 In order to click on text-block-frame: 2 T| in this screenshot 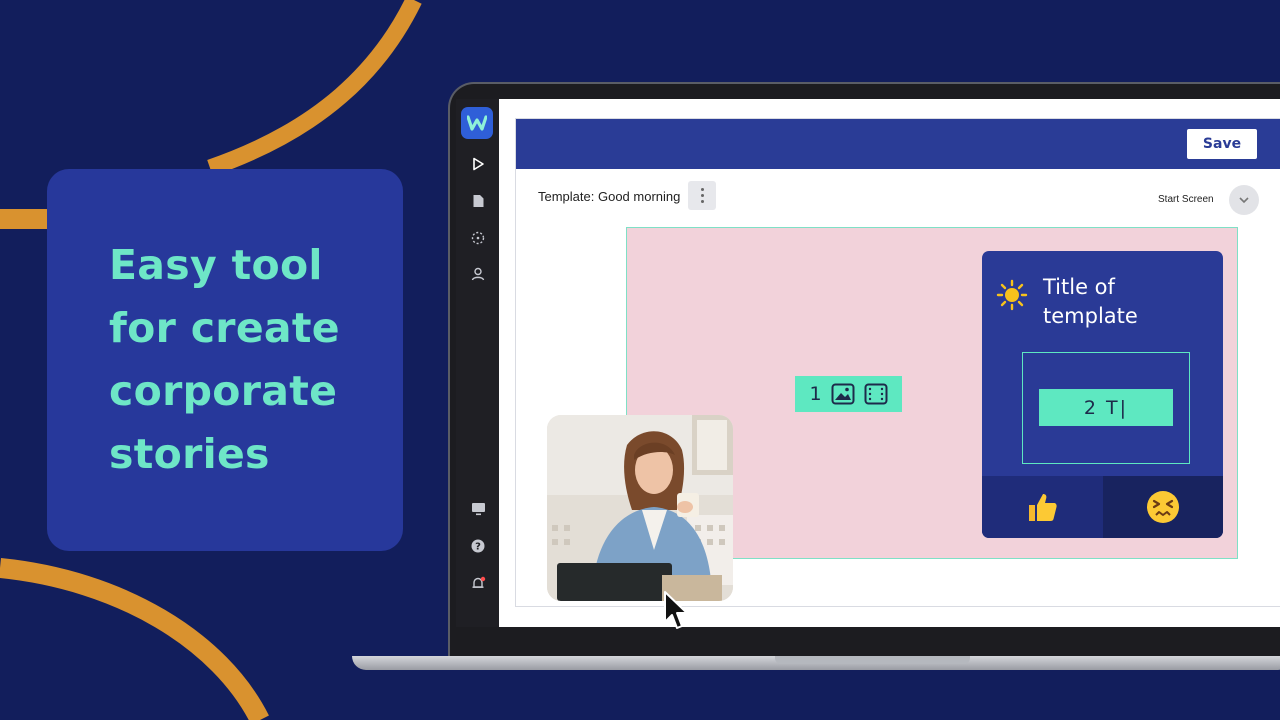, I will do `click(1106, 408)`.